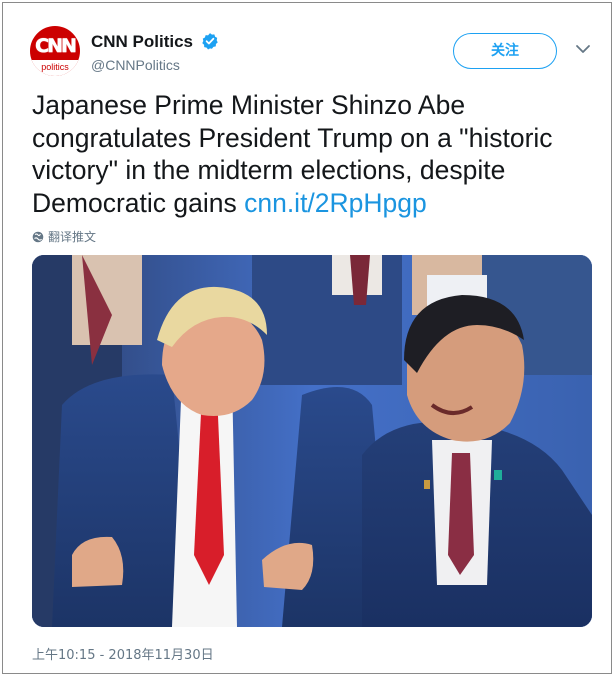 This screenshot has height=678, width=616. I want to click on tweet-link: cnn.it/2RpHpgp, so click(335, 203).